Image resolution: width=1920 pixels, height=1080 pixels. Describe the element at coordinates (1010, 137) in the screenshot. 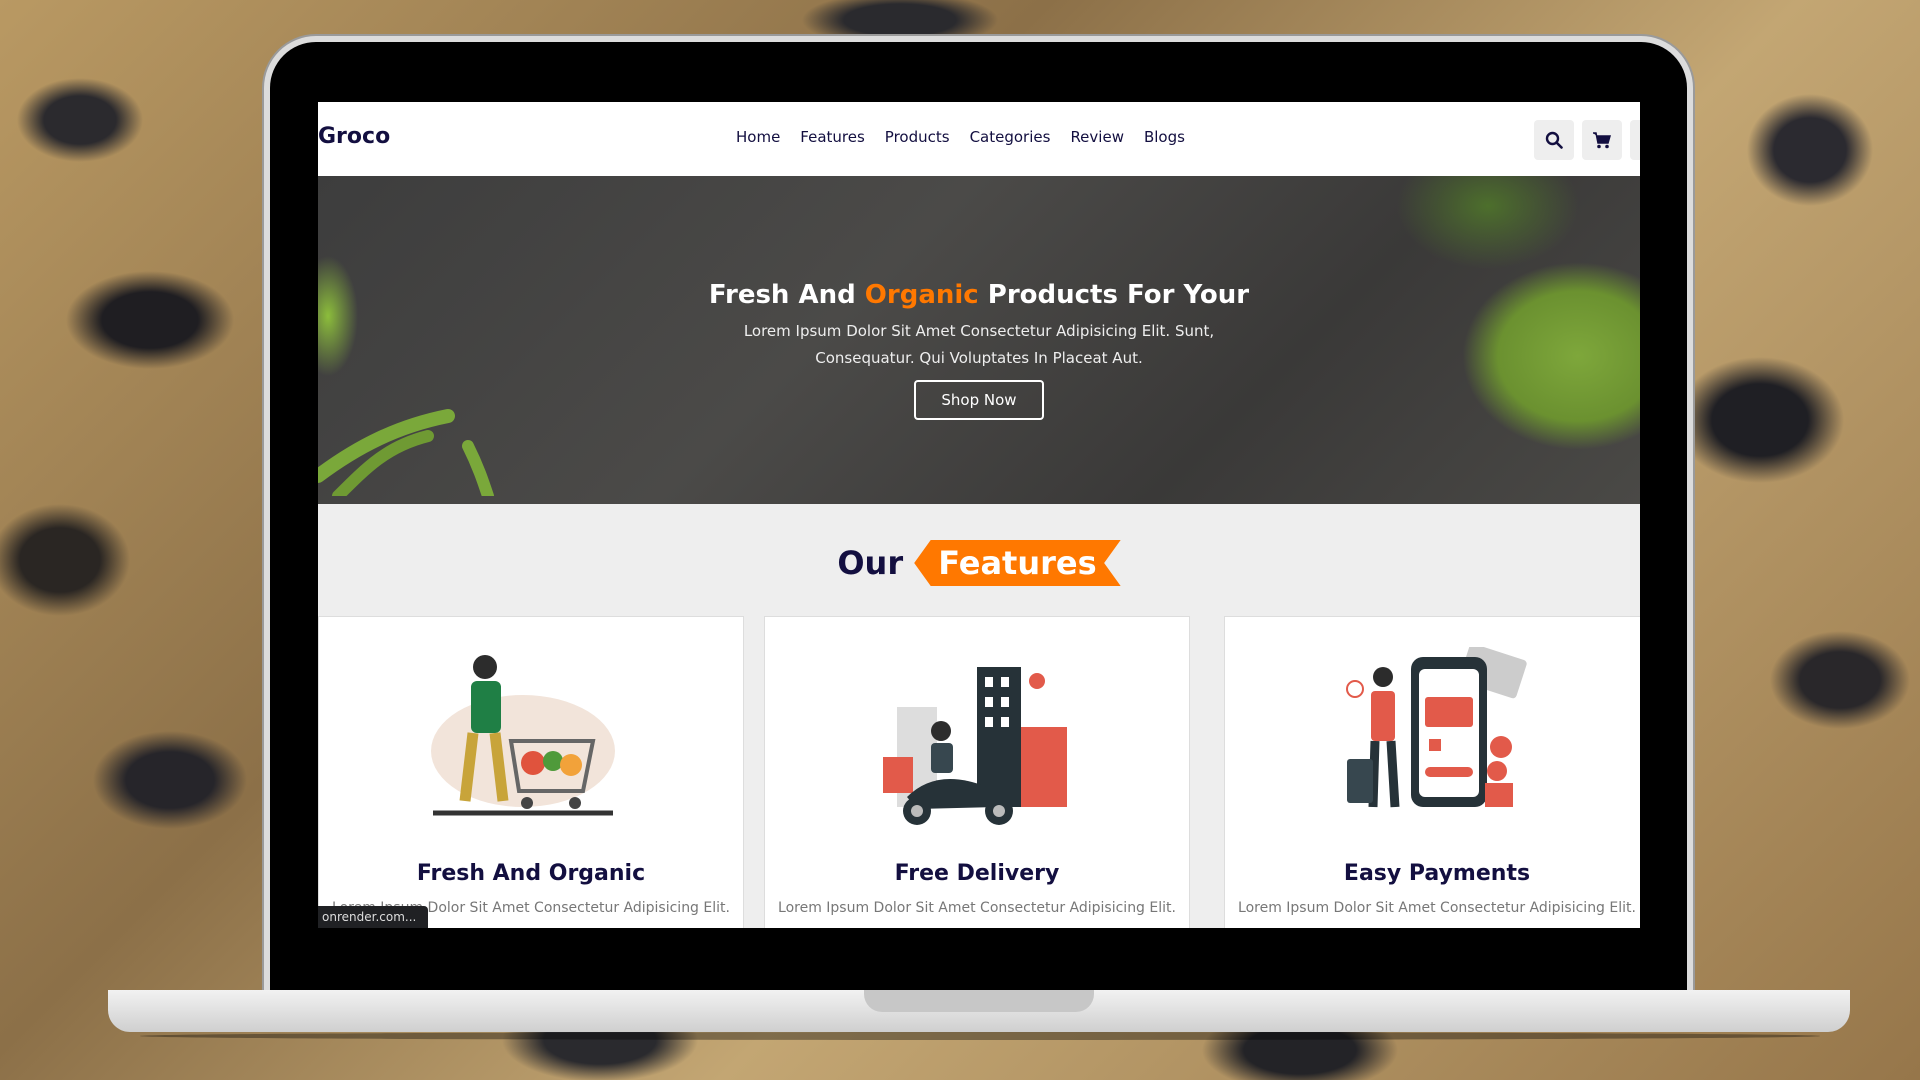

I see `nav-link-categories: Categories` at that location.